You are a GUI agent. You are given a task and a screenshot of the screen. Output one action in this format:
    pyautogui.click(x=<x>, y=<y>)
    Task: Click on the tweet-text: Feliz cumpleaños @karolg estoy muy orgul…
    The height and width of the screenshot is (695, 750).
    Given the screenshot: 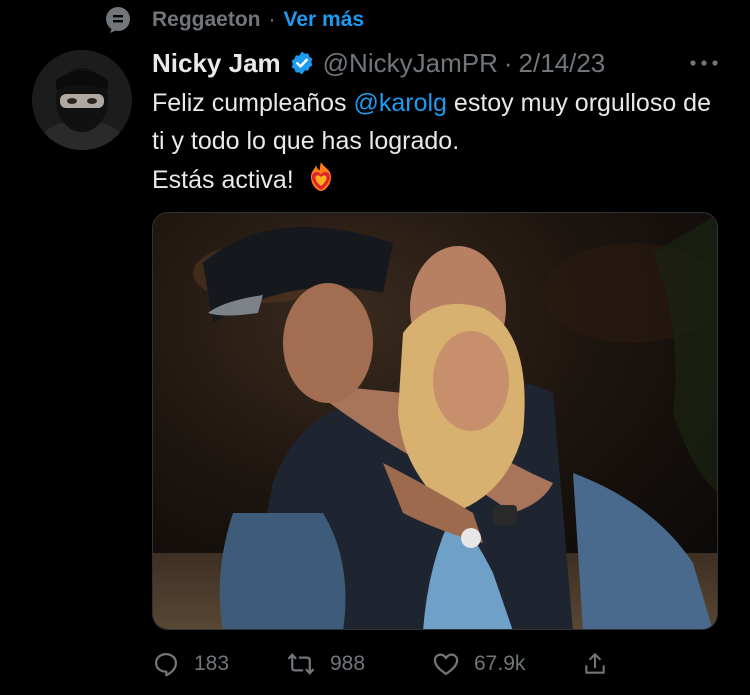 What is the action you would take?
    pyautogui.click(x=437, y=141)
    